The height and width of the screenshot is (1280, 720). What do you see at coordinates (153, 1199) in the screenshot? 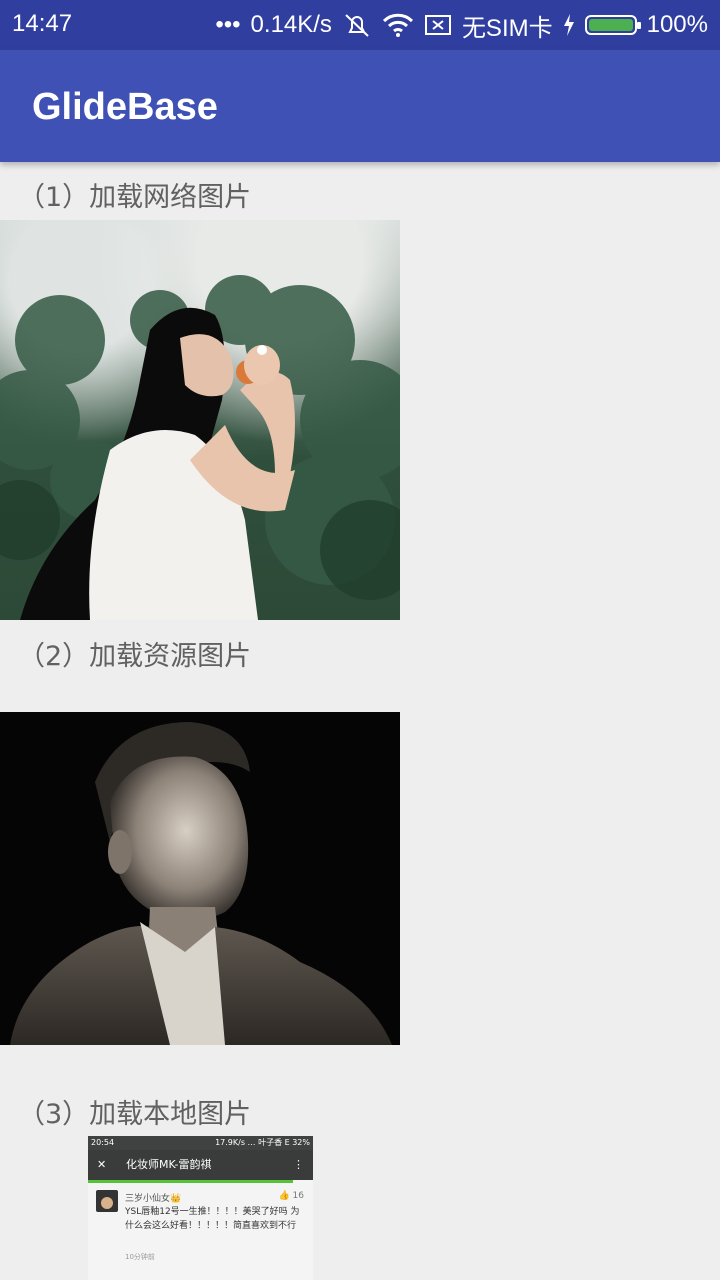
I see `comment-user: 三岁小仙女👑` at bounding box center [153, 1199].